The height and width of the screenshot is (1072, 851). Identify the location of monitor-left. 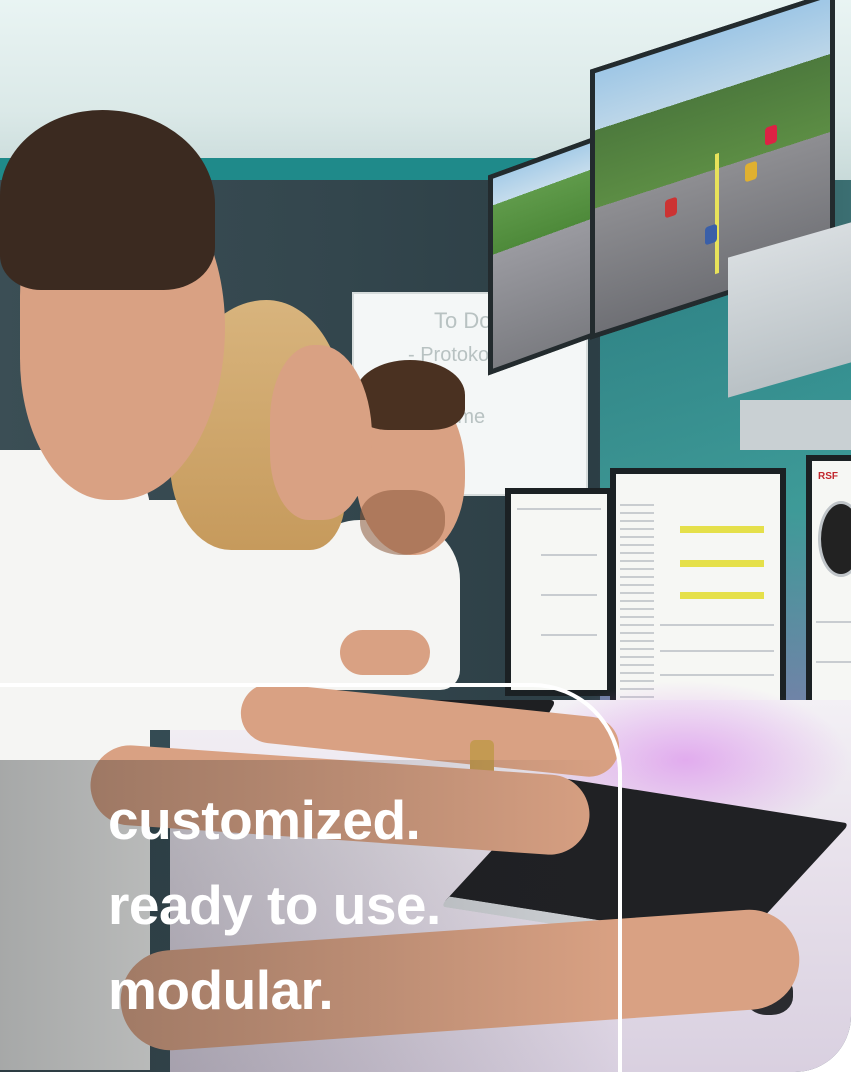
(559, 592).